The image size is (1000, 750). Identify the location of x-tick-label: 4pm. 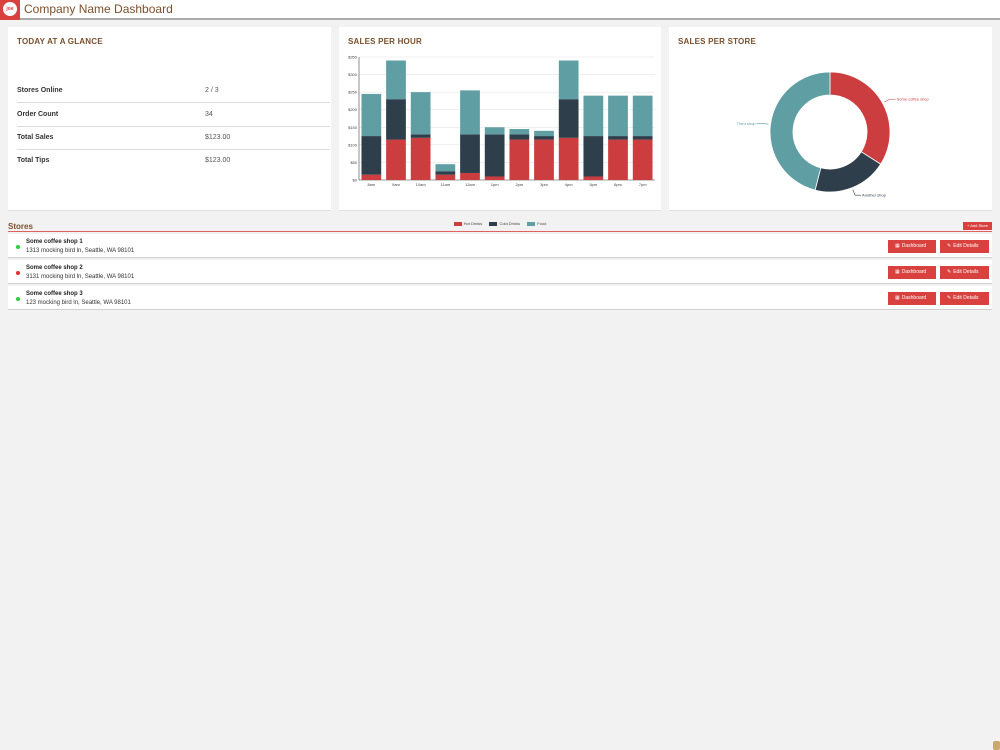
(569, 184).